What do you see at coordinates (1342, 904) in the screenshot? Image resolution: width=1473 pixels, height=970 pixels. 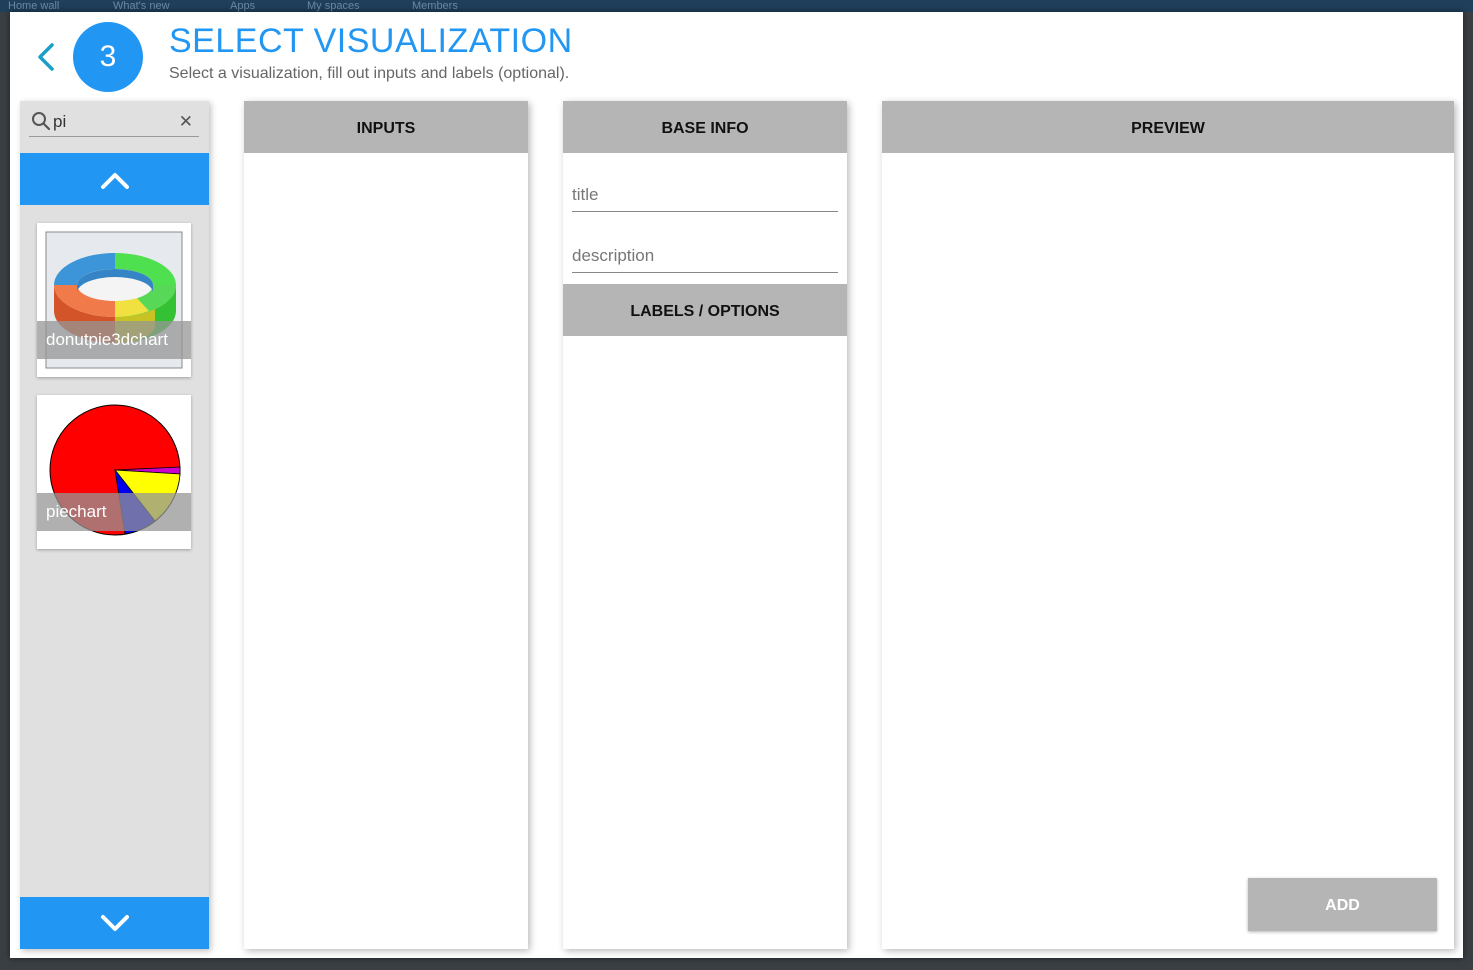 I see `add-button: ADD` at bounding box center [1342, 904].